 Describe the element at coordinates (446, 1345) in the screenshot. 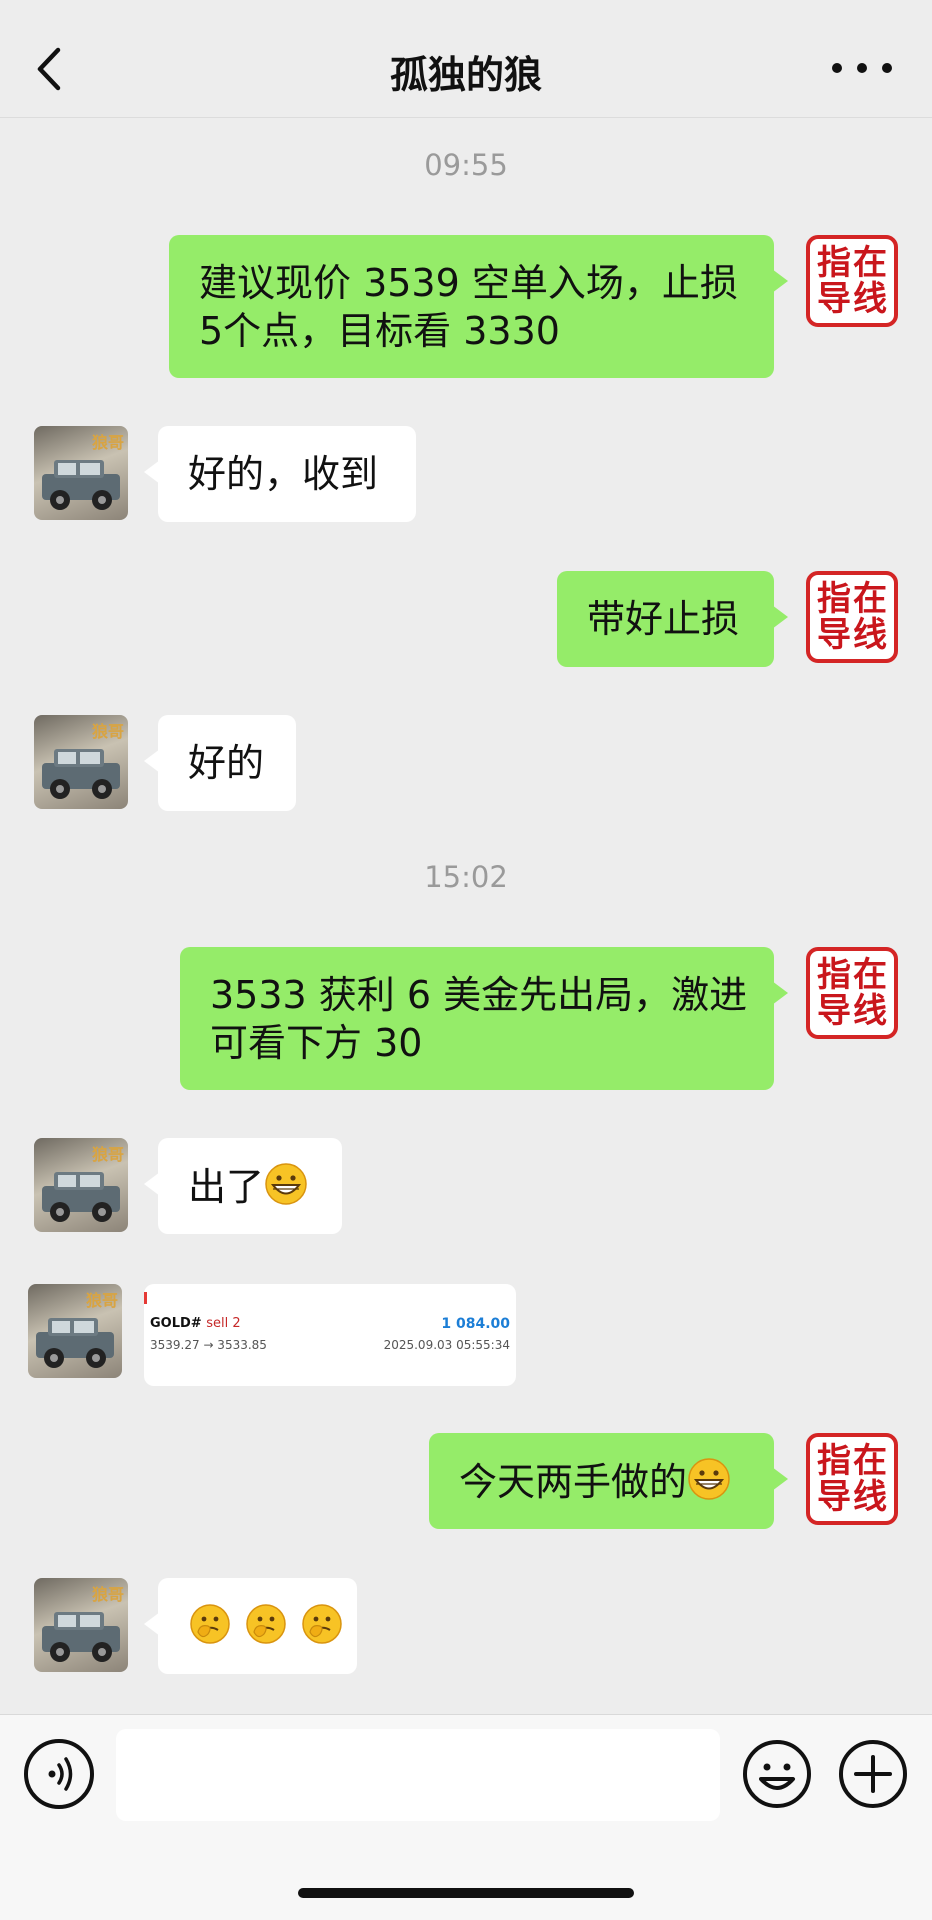

I see `trade-time: 2025.09.03 05:55:34` at that location.